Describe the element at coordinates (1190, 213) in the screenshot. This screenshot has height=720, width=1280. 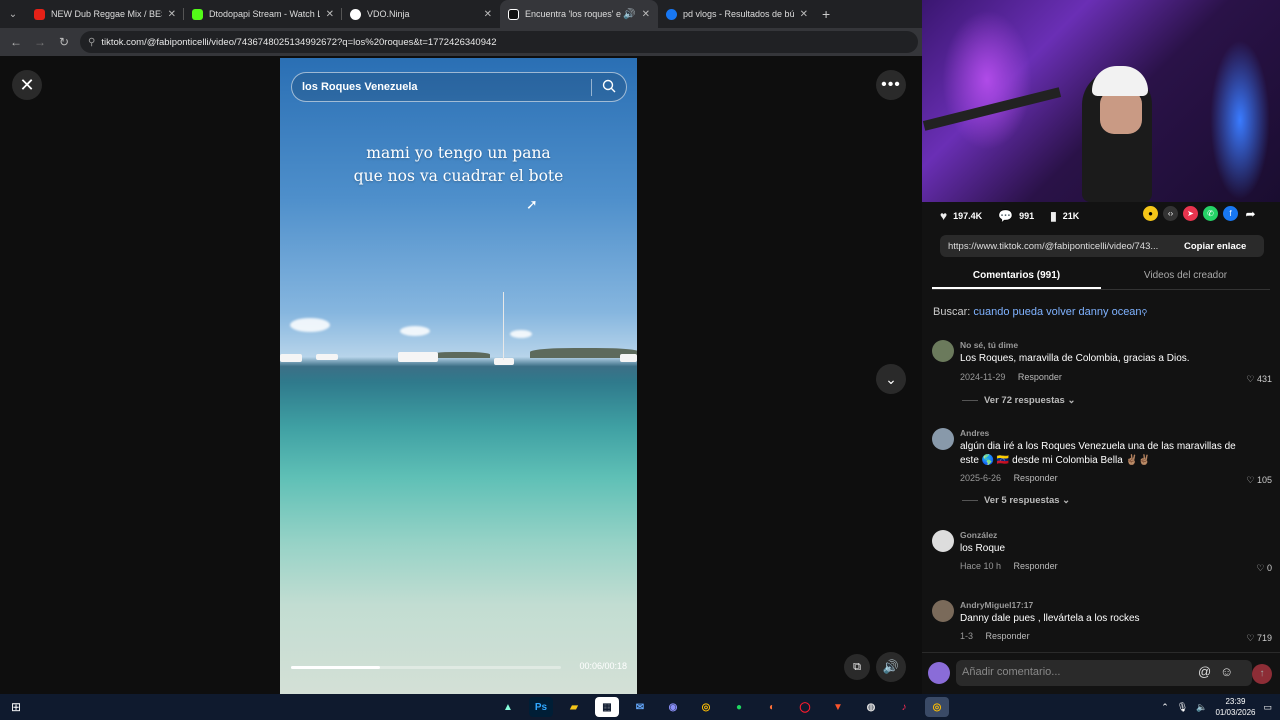
I see `send-to-friend-icon: ➤` at that location.